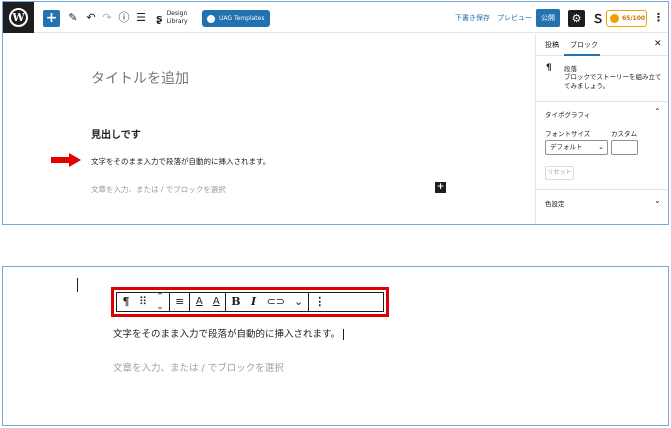 The width and height of the screenshot is (671, 428). I want to click on design-library-line1: Design, so click(177, 13).